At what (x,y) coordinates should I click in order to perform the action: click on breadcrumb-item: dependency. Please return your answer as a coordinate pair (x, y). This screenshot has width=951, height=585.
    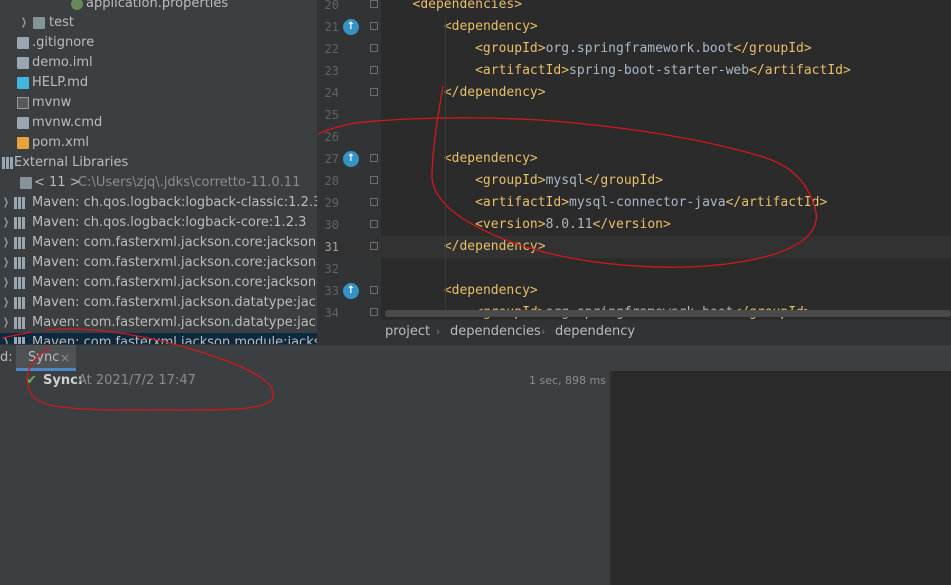
    Looking at the image, I should click on (595, 332).